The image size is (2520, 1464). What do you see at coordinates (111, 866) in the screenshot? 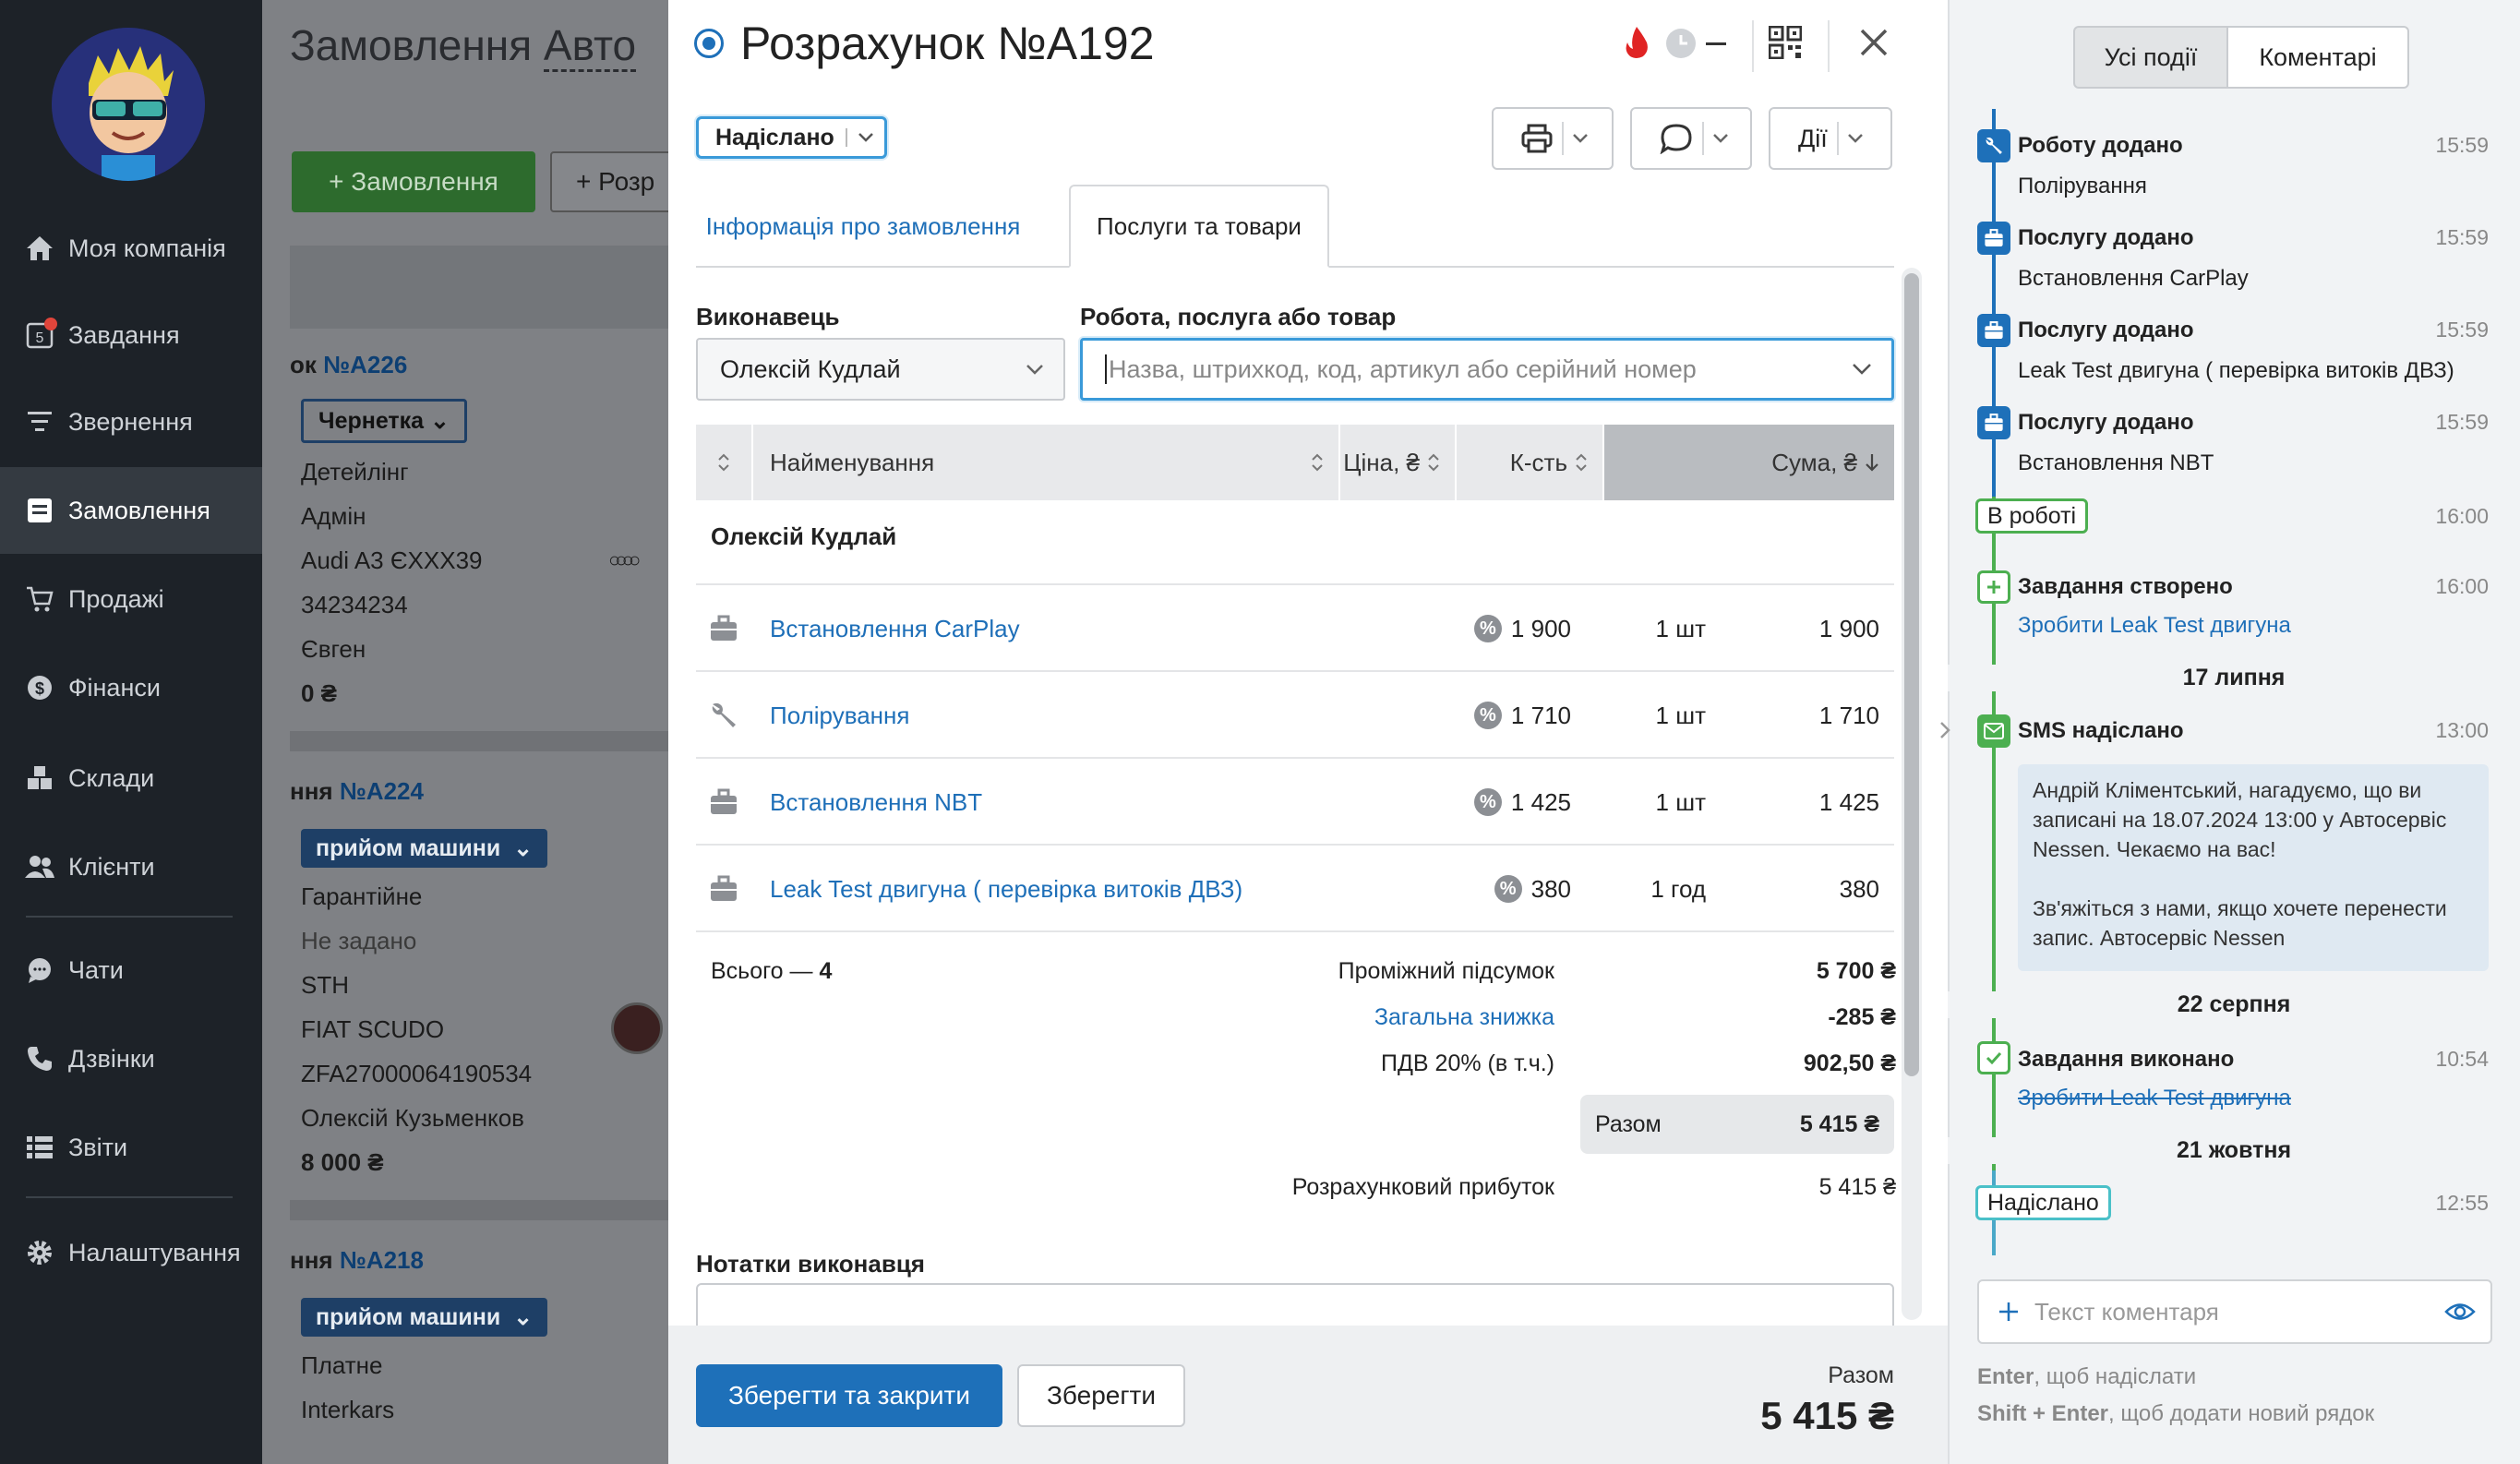
I see `nav-label: Клієнти` at bounding box center [111, 866].